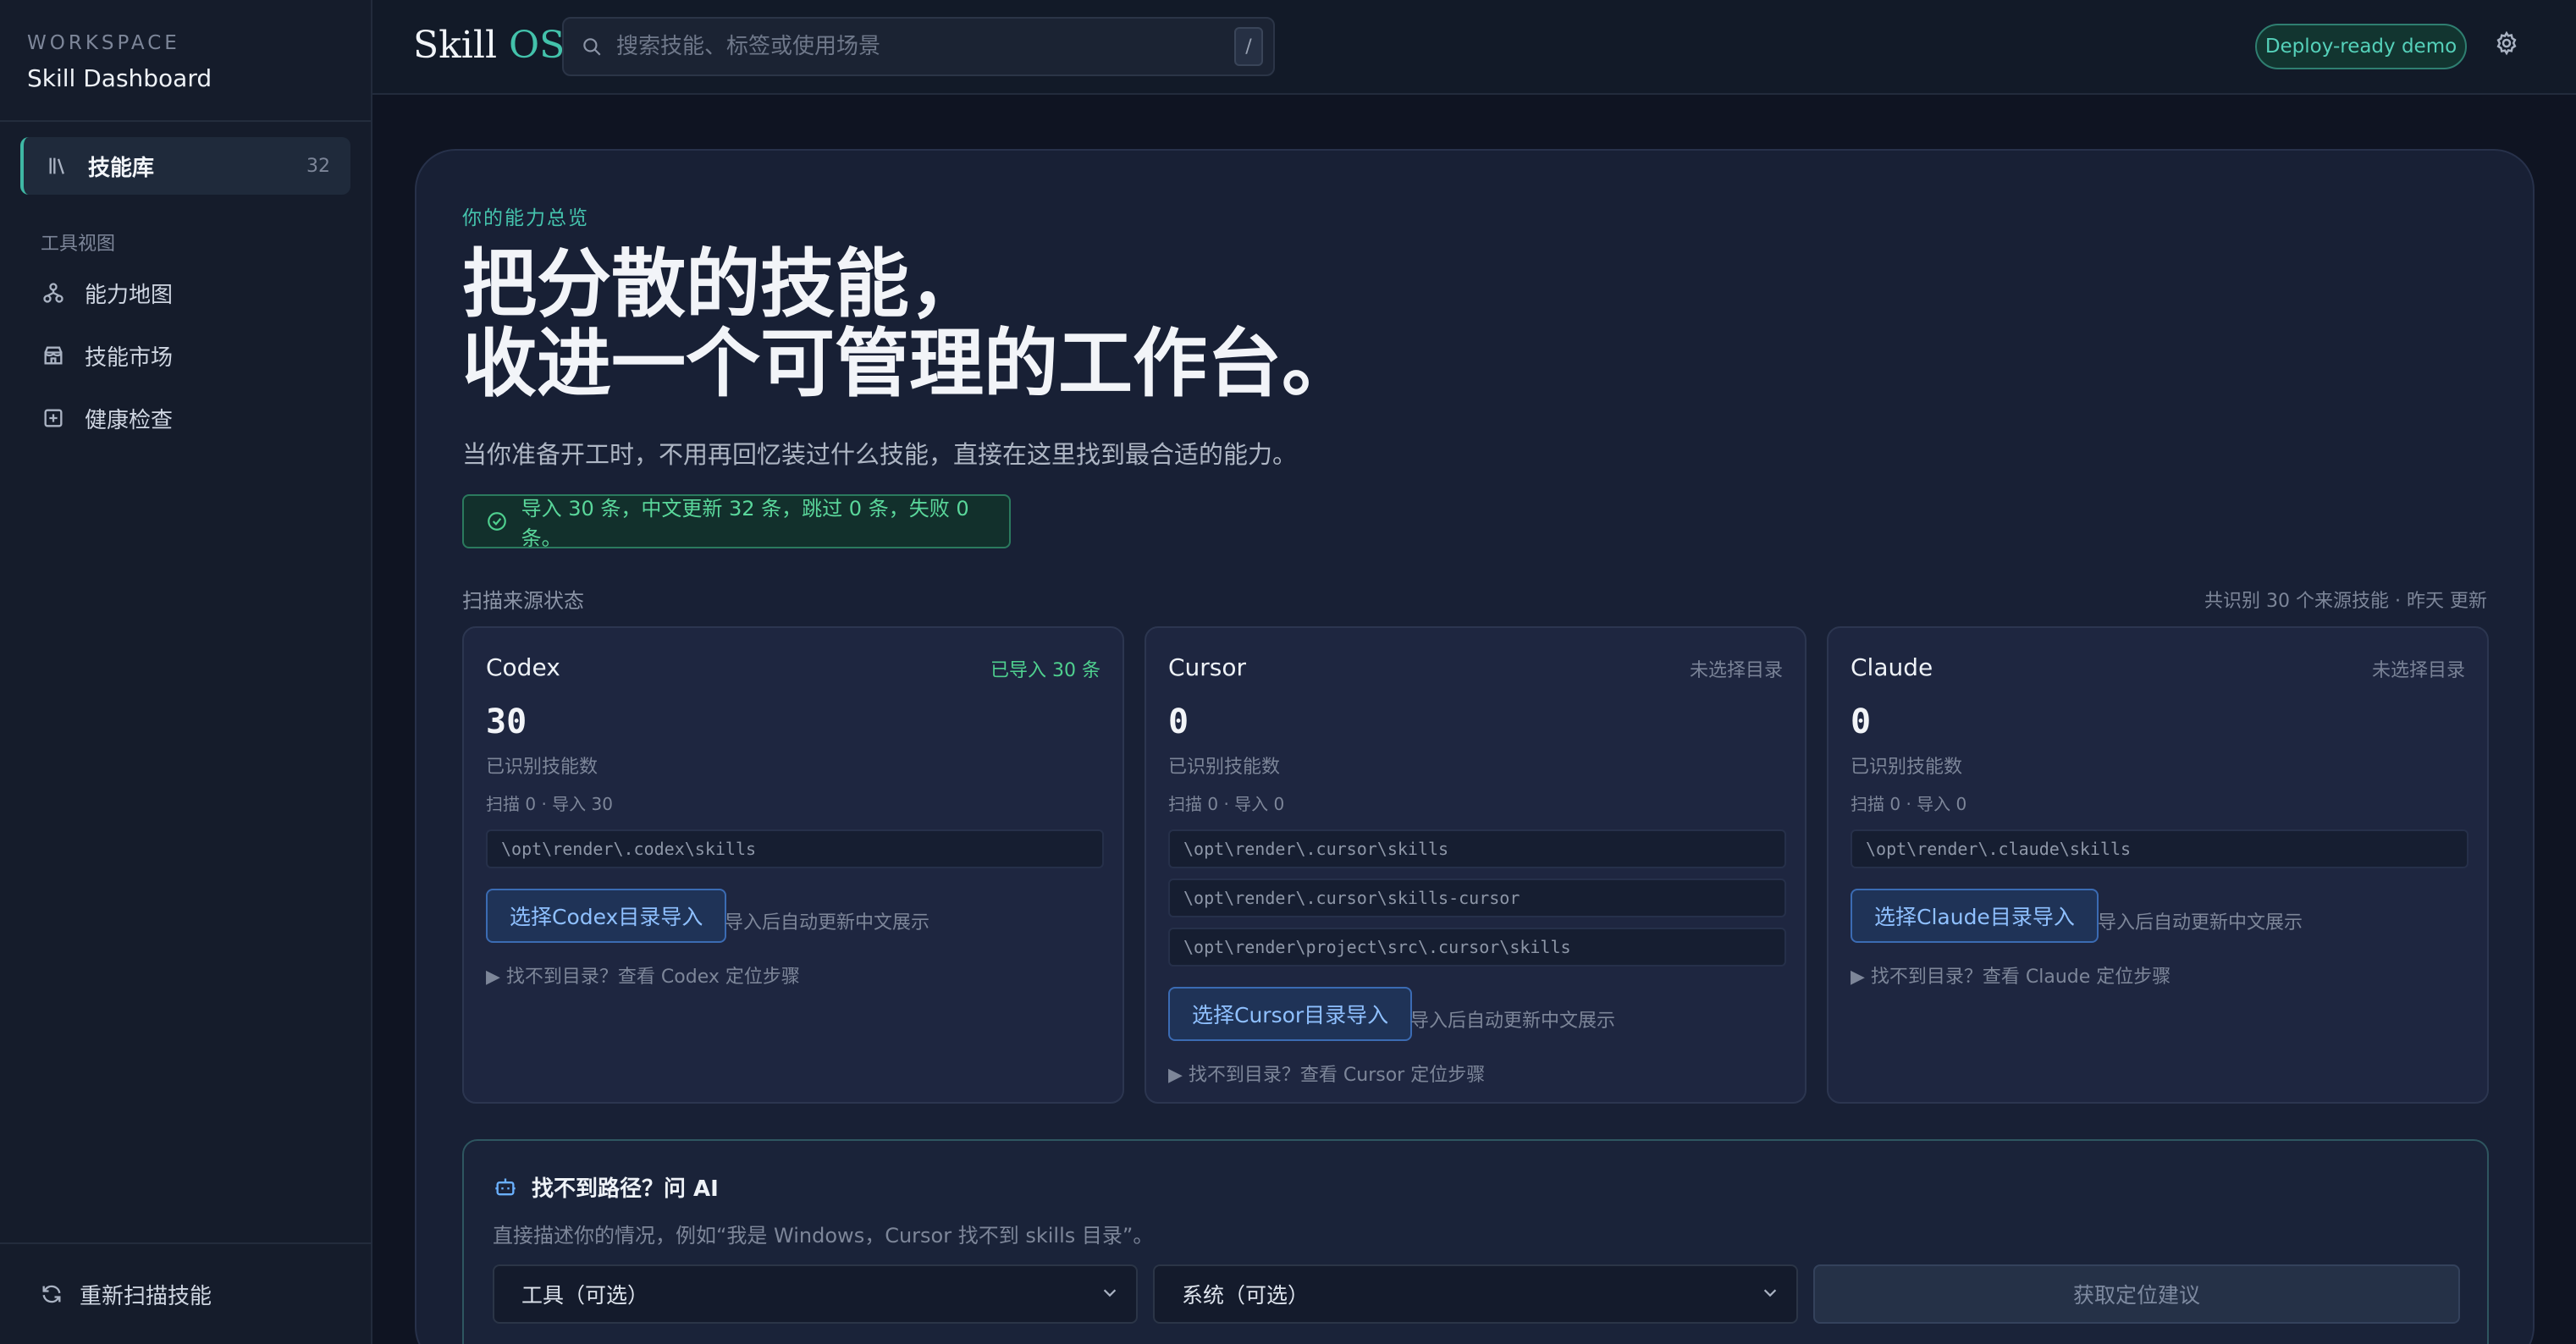 The height and width of the screenshot is (1344, 2576). I want to click on sidebar-item-label: 技能库, so click(121, 168).